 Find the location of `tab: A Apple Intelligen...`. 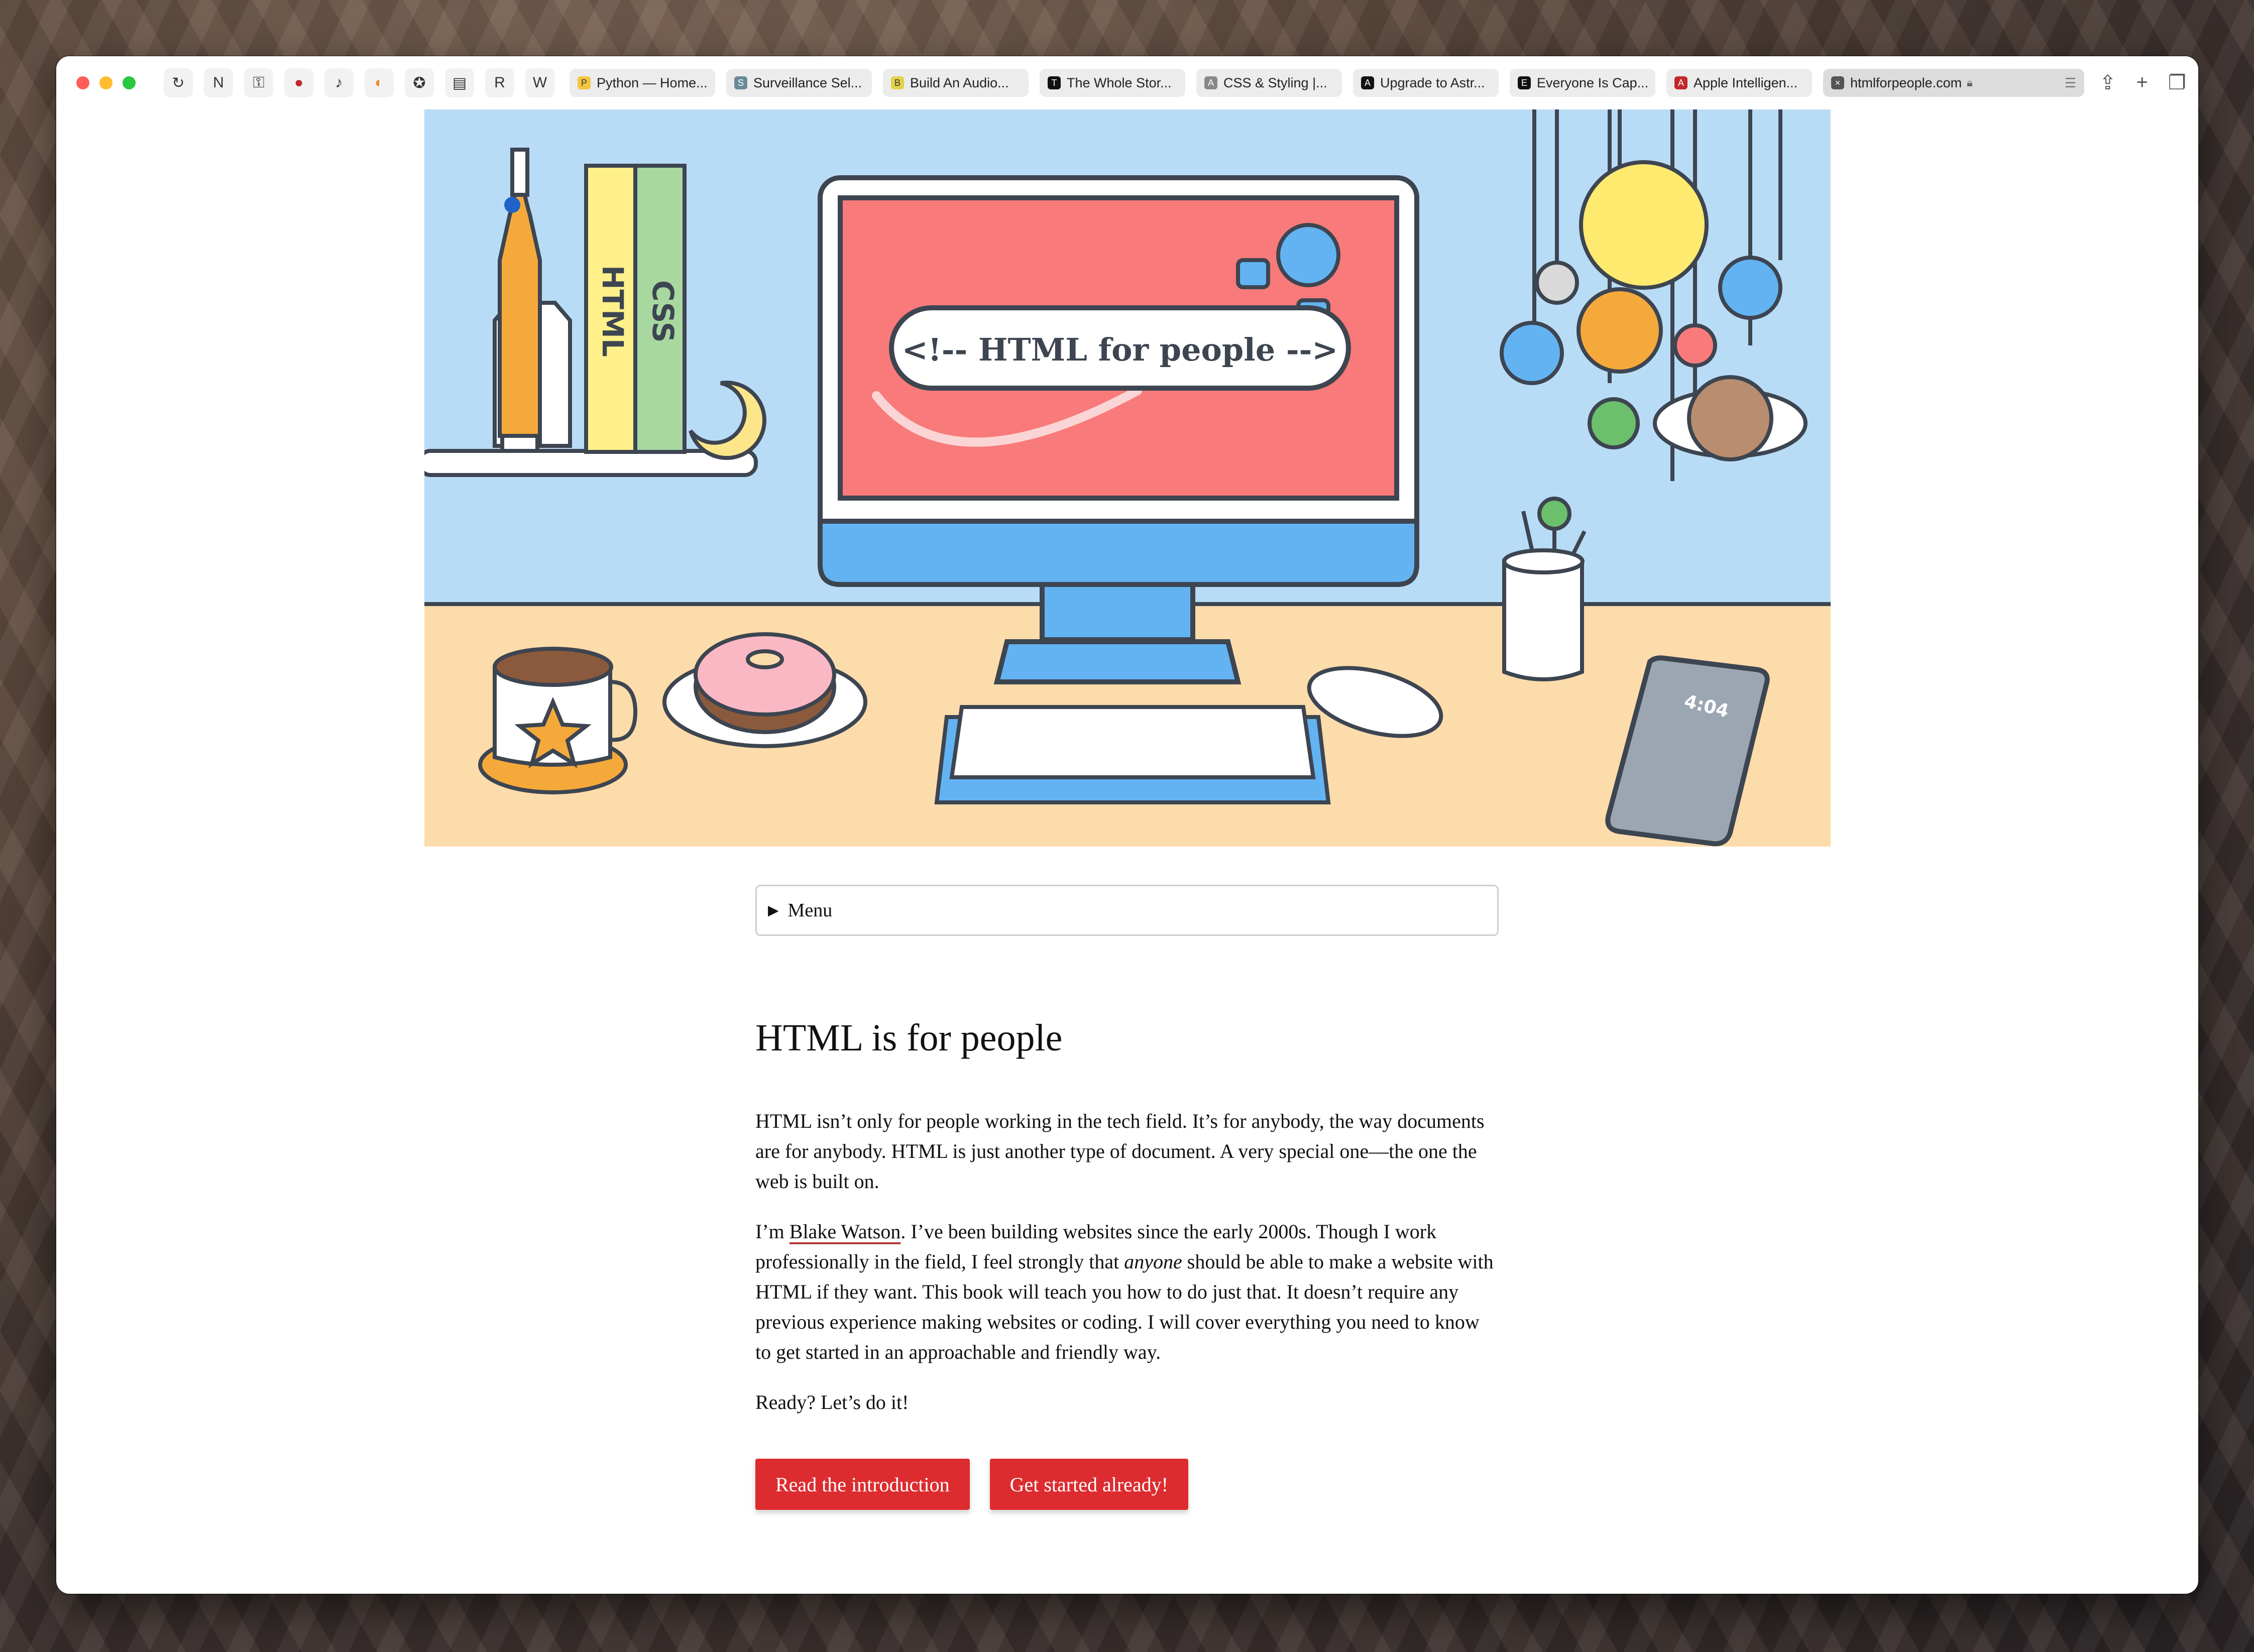

tab: A Apple Intelligen... is located at coordinates (1739, 83).